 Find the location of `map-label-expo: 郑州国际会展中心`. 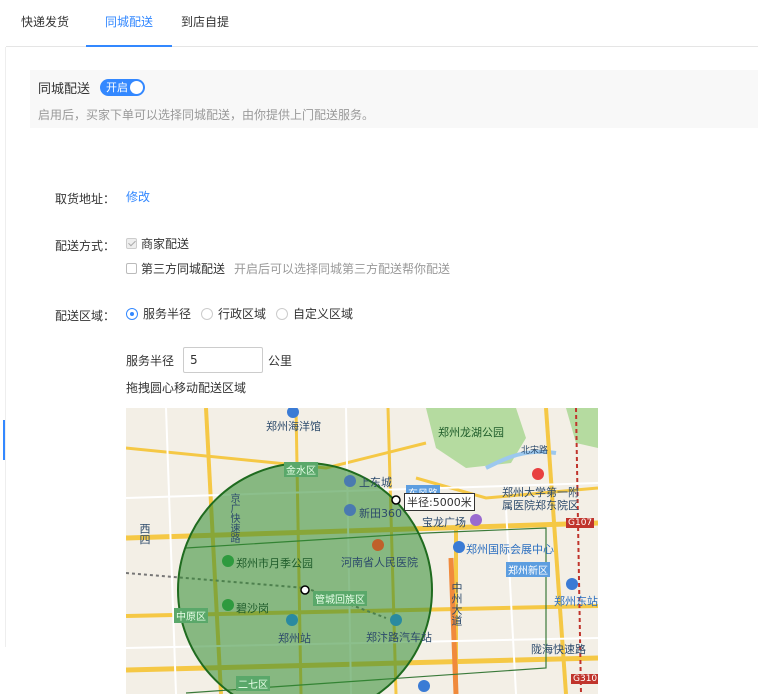

map-label-expo: 郑州国际会展中心 is located at coordinates (510, 549).